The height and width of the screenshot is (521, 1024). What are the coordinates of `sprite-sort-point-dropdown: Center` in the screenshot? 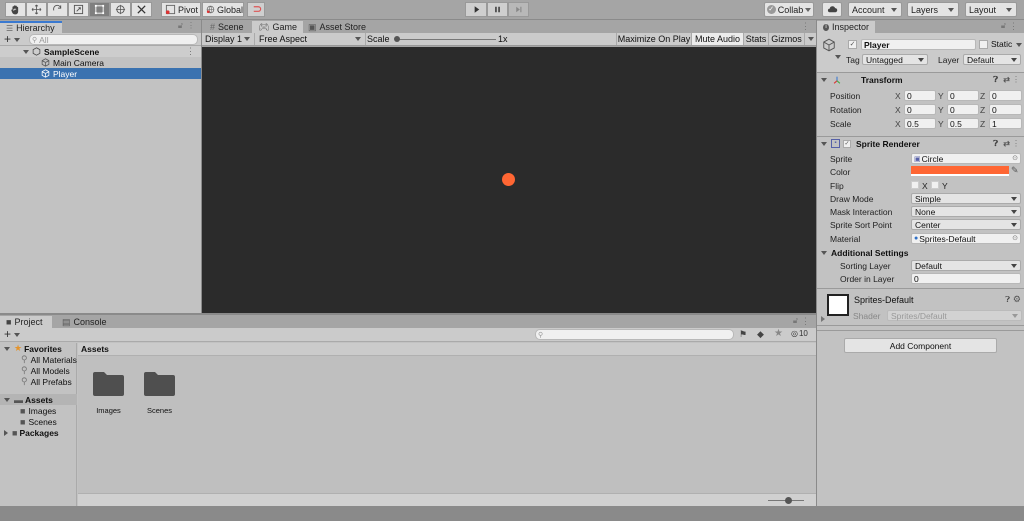 It's located at (966, 224).